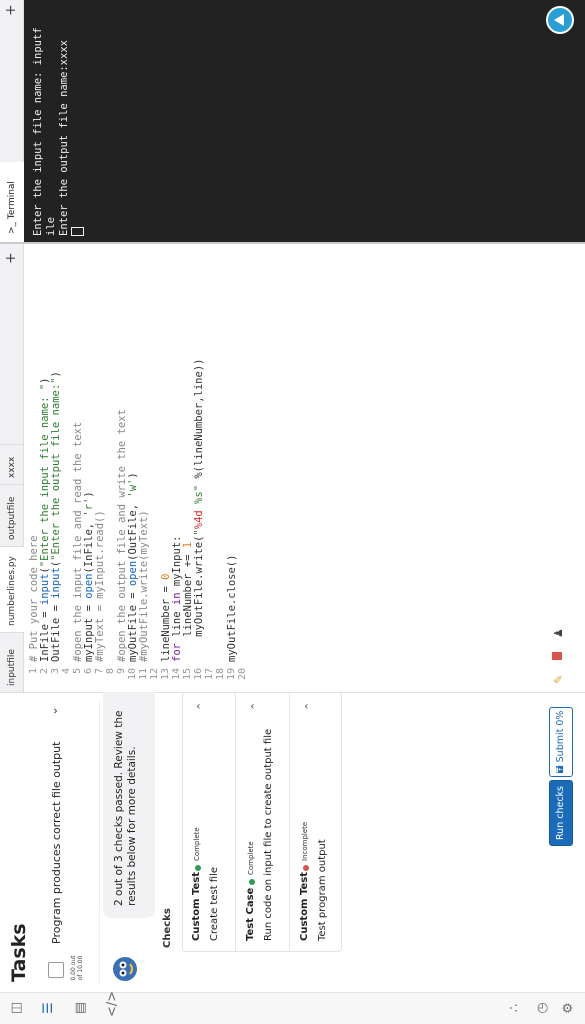 Image resolution: width=585 pixels, height=1024 pixels. Describe the element at coordinates (100, 586) in the screenshot. I see `code-line: #myText = myInput.read()` at that location.